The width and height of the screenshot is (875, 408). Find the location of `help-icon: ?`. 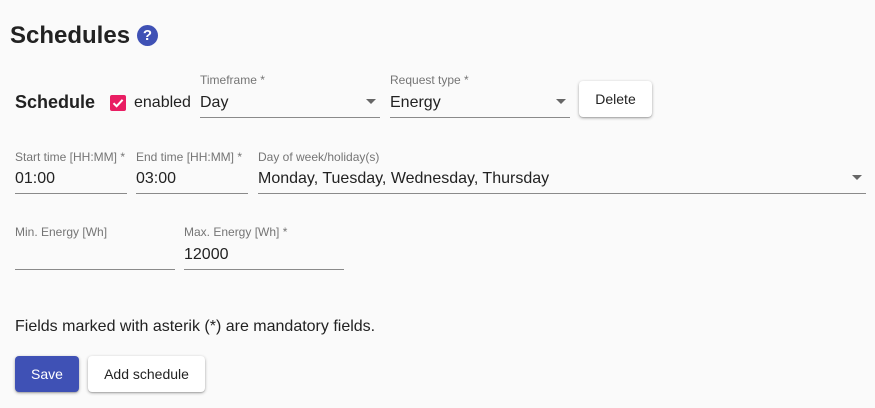

help-icon: ? is located at coordinates (147, 35).